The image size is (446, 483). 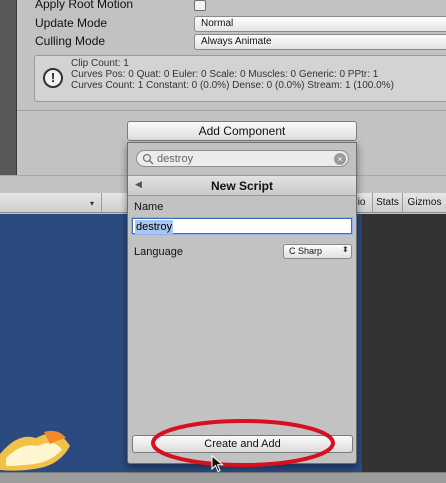 What do you see at coordinates (158, 252) in the screenshot?
I see `language-label: Language` at bounding box center [158, 252].